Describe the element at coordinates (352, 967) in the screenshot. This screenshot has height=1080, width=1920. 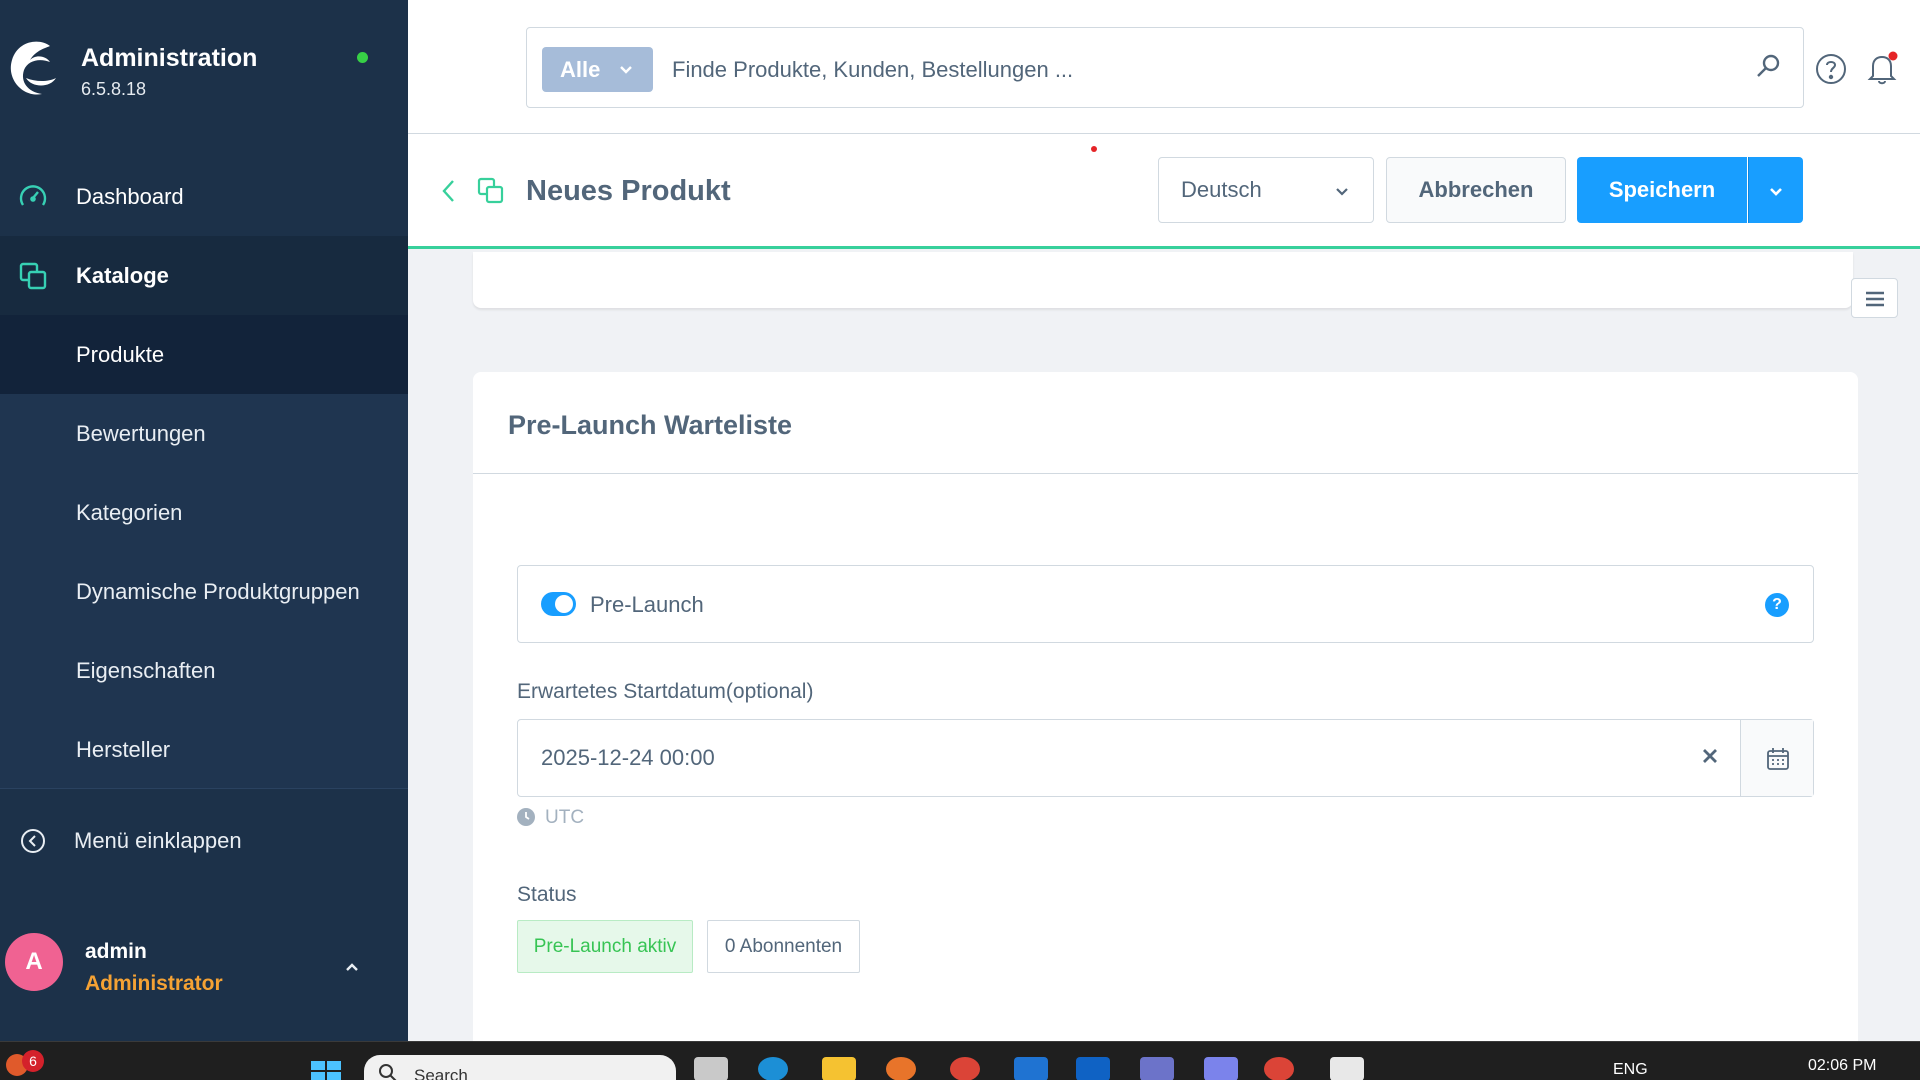
I see `chevron-up-icon` at that location.